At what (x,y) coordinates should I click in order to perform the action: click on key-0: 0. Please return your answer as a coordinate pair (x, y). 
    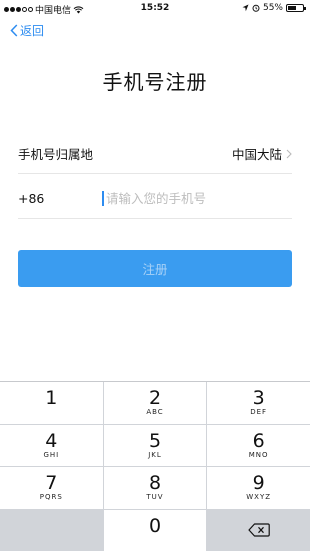
    Looking at the image, I should click on (155, 530).